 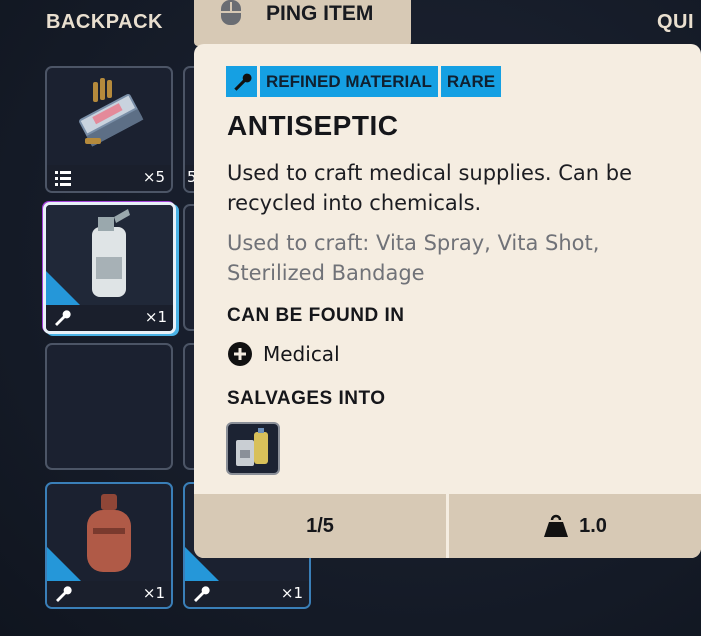 What do you see at coordinates (593, 525) in the screenshot?
I see `weight-value: 1.0` at bounding box center [593, 525].